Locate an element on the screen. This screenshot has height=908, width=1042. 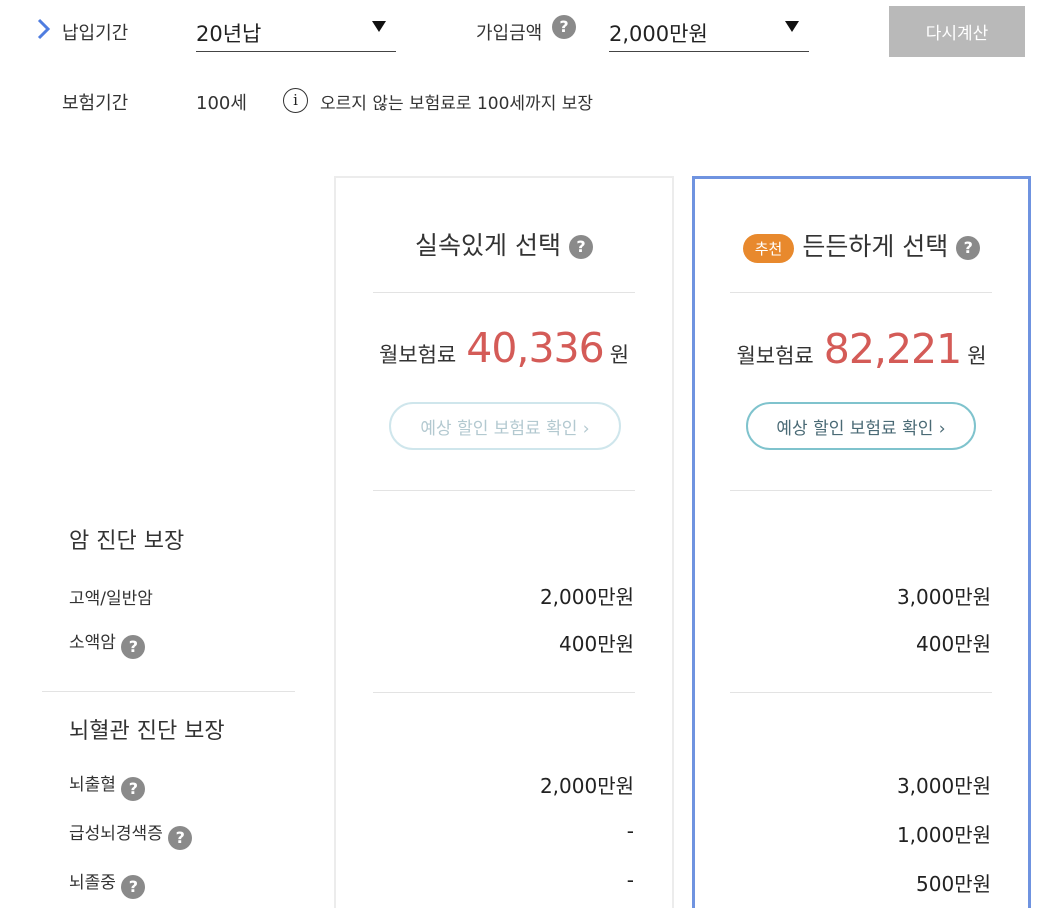
coverage-item: 뇌출혈 ? is located at coordinates (107, 785).